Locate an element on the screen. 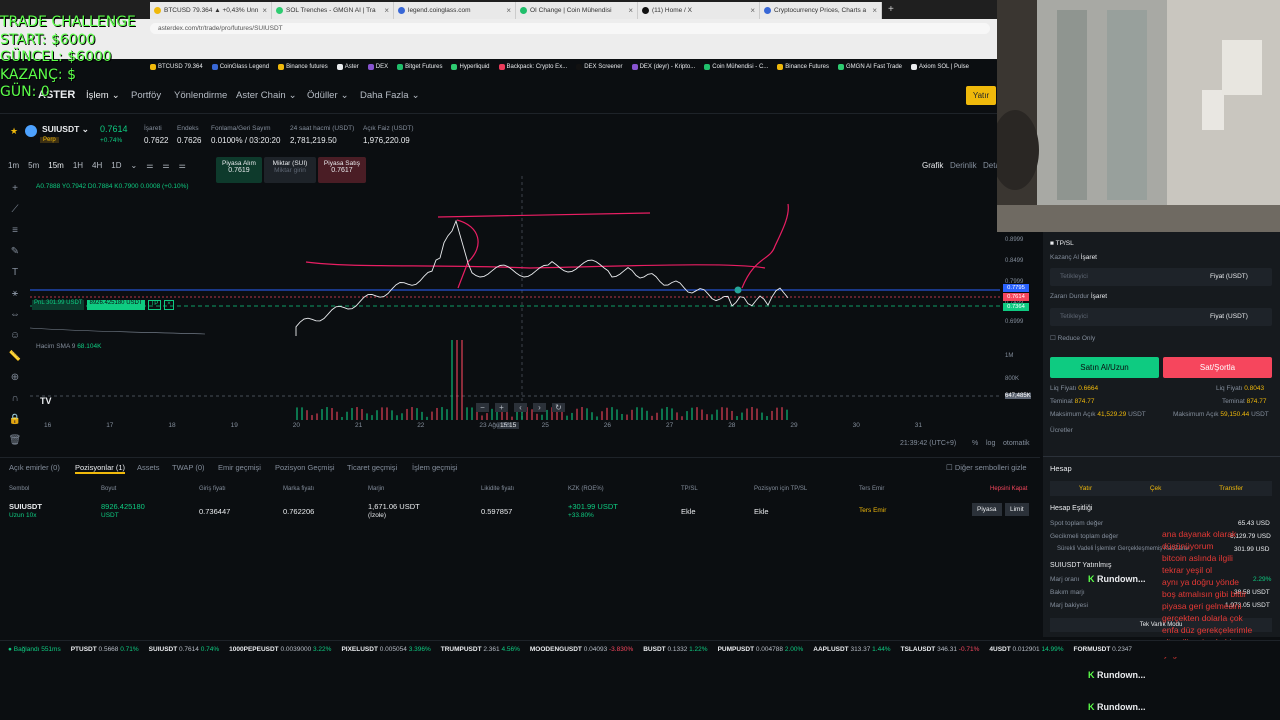 The width and height of the screenshot is (1280, 720). chevron-down-icon: ⌄ is located at coordinates (134, 165).